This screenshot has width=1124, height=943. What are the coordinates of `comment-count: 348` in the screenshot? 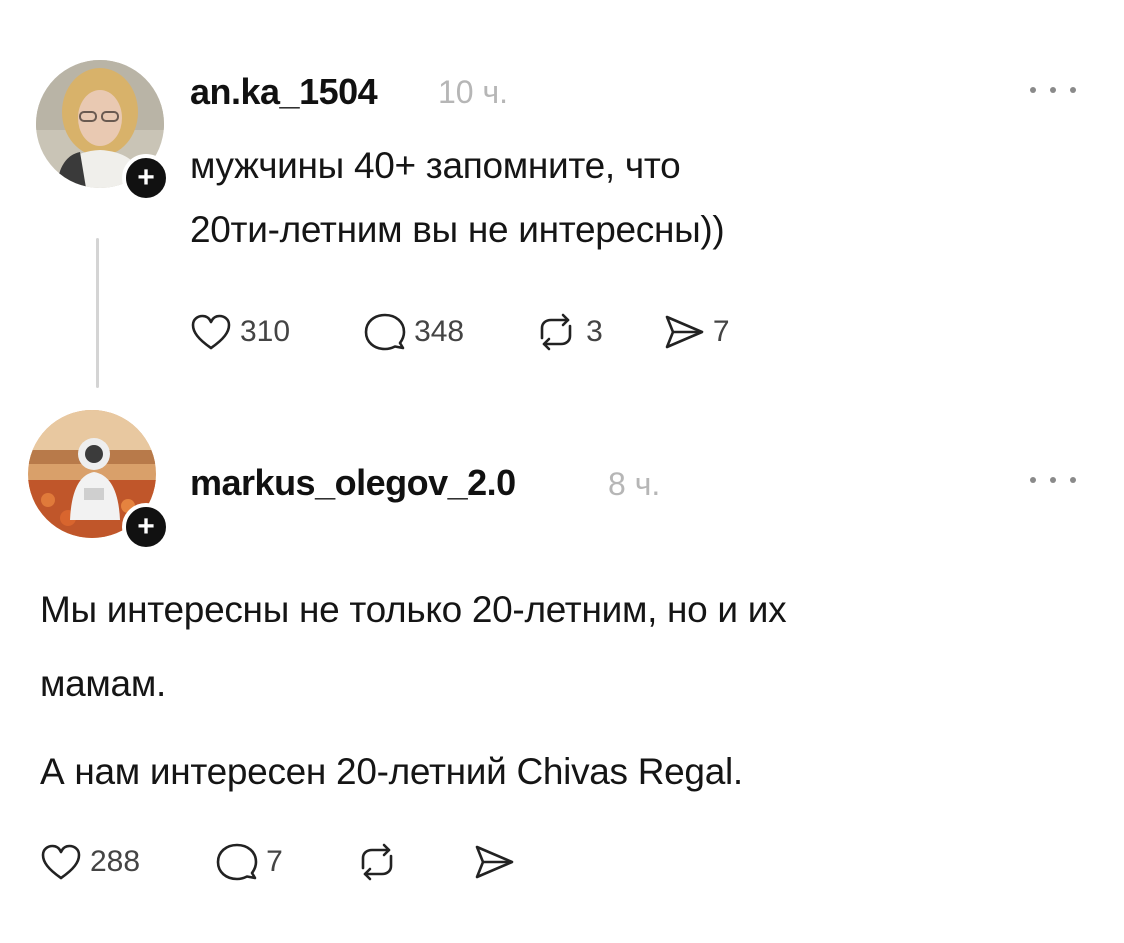 It's located at (439, 331).